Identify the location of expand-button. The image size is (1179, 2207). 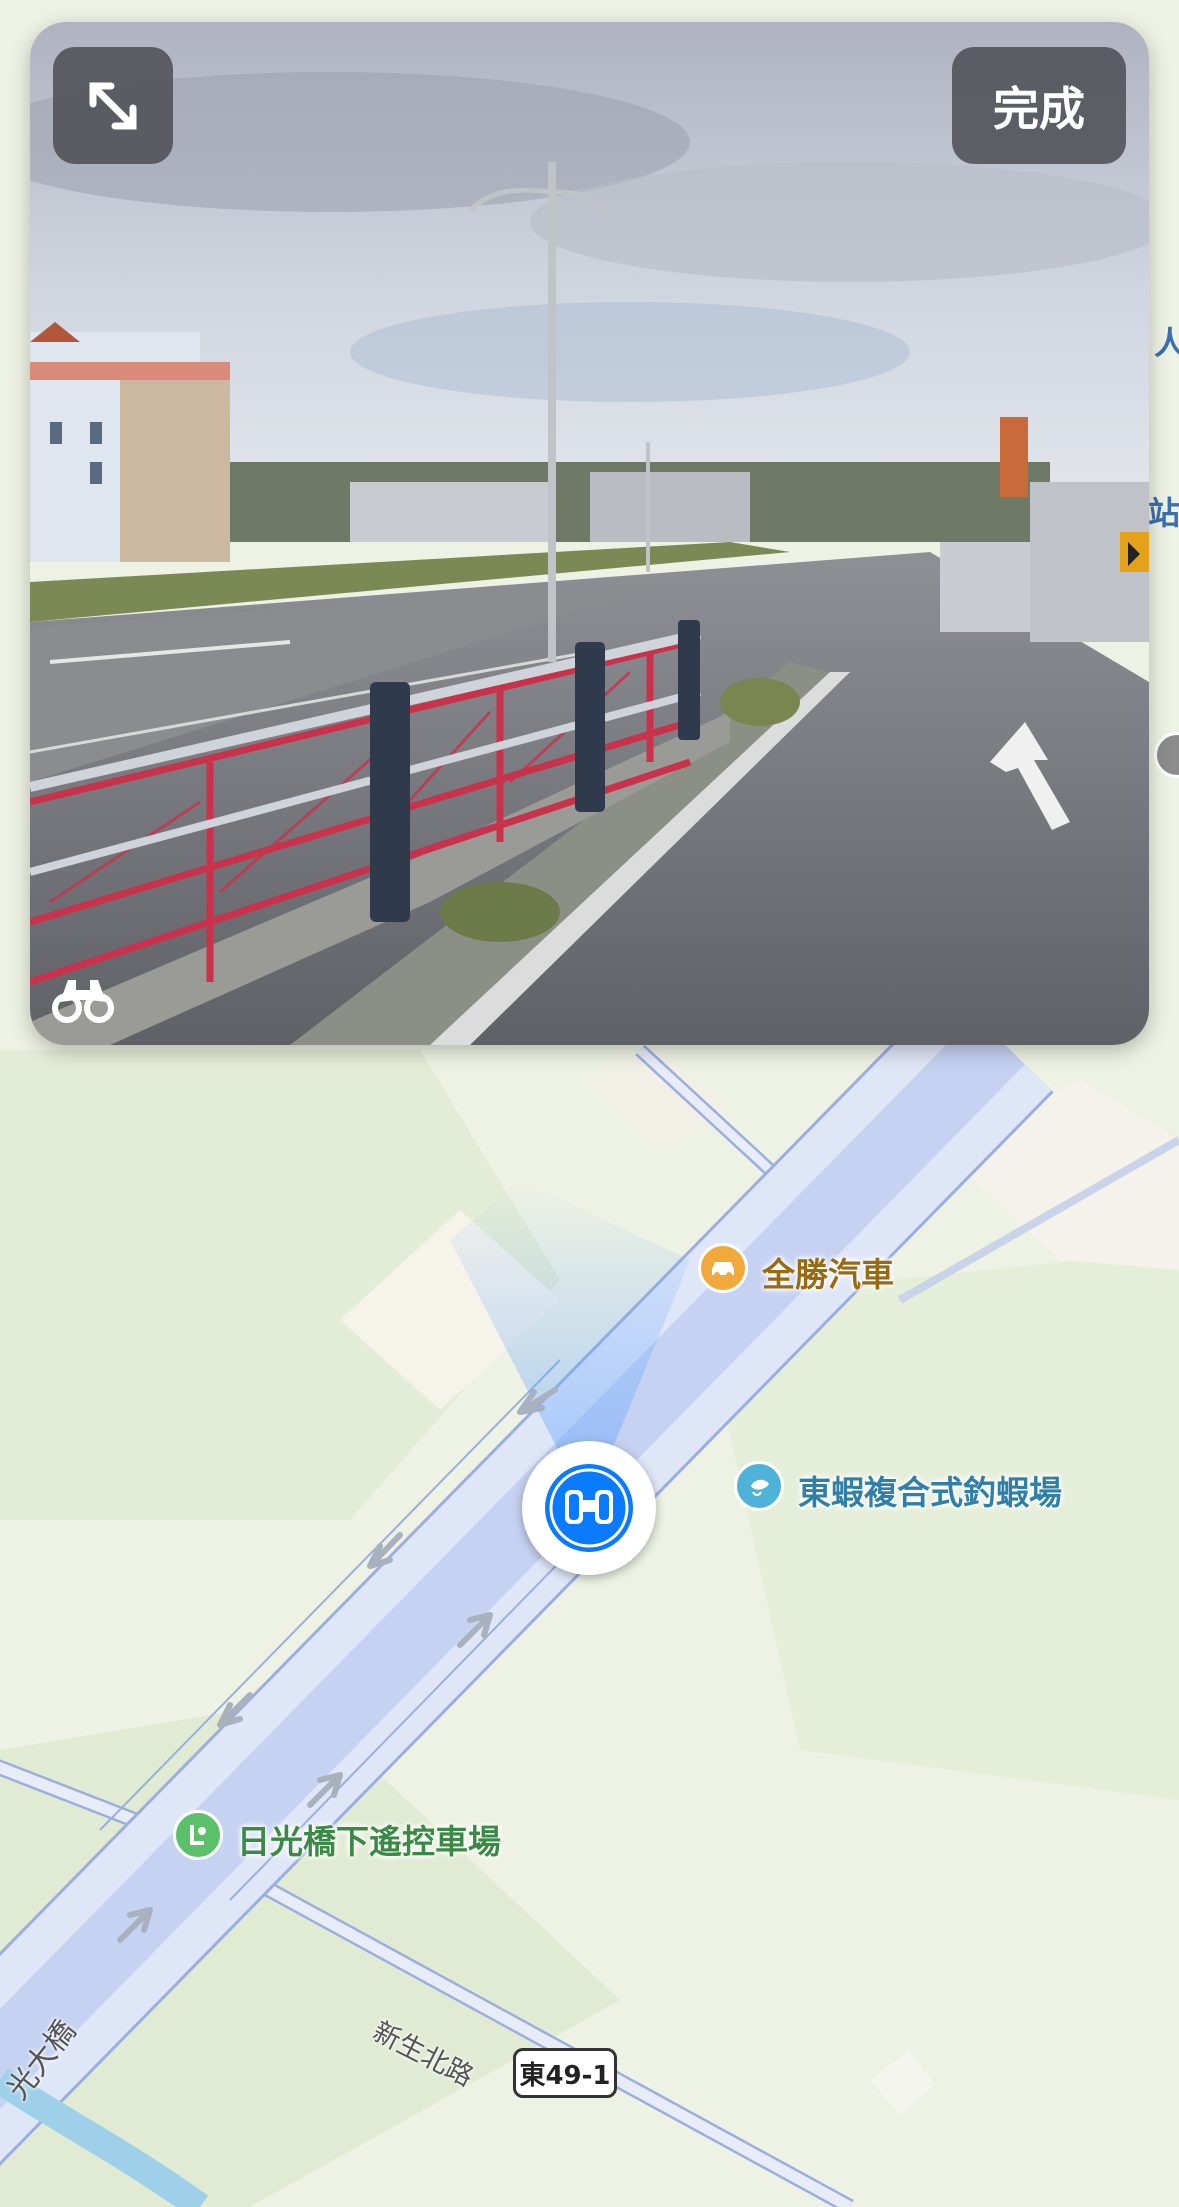
(113, 105).